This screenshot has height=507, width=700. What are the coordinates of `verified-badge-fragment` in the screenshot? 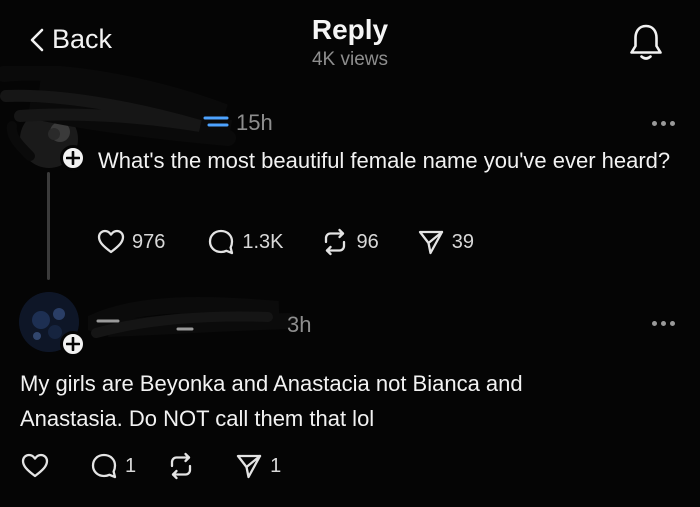 It's located at (216, 121).